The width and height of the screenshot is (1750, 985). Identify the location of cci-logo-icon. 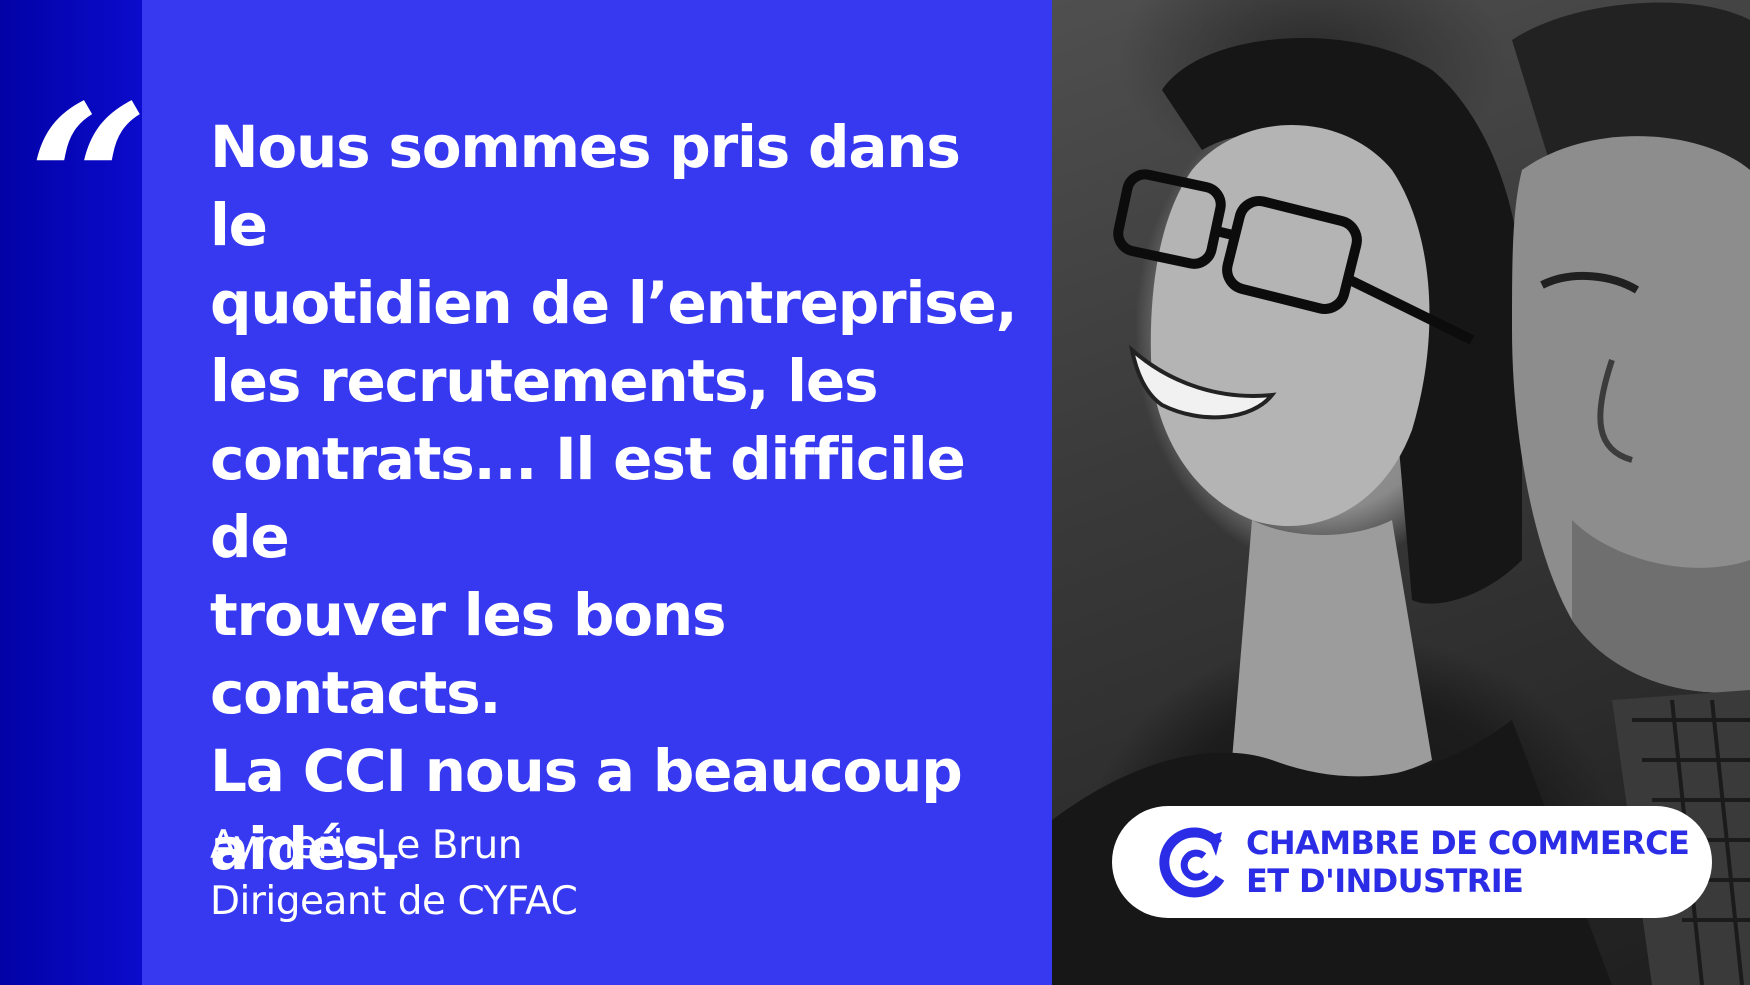
(1192, 862).